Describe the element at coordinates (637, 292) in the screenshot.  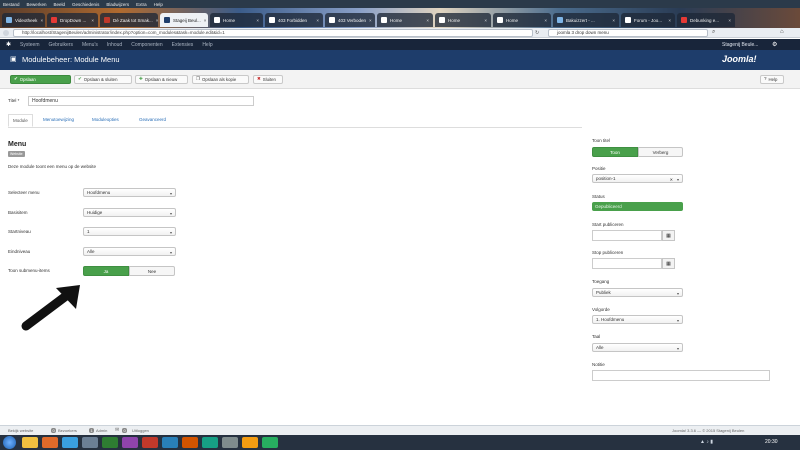
I see `access-select: Publiek ▾` at that location.